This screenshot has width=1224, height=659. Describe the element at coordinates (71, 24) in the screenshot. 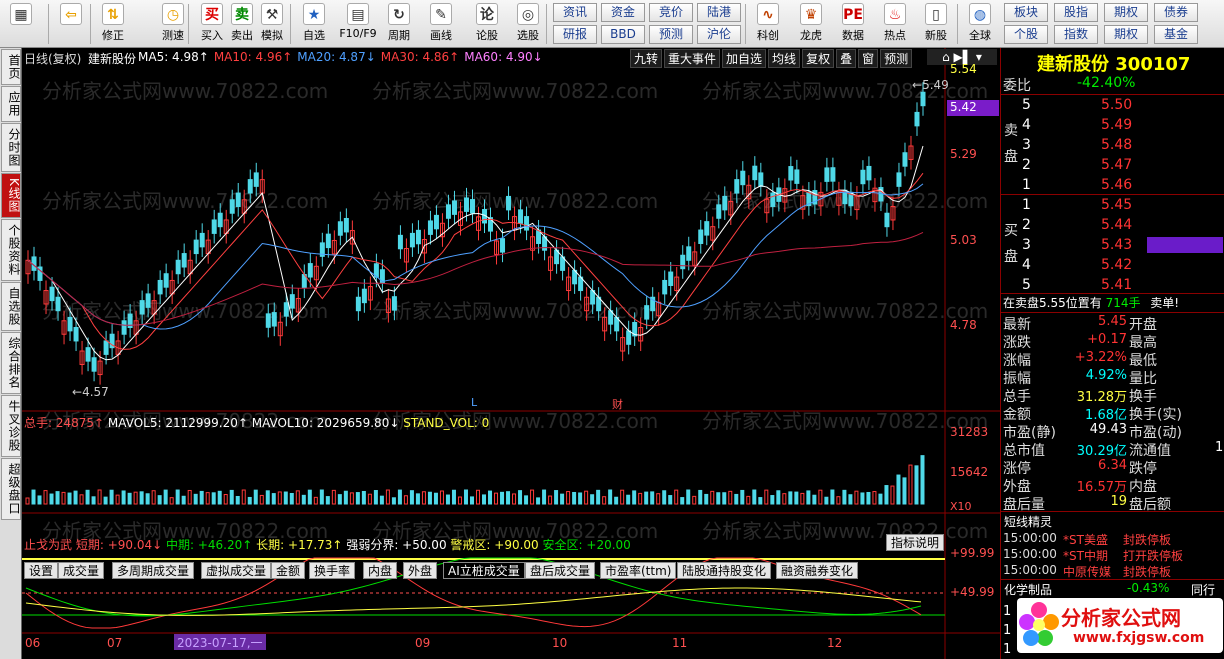

I see `toolbar-button-back-arrow: ⇦` at that location.